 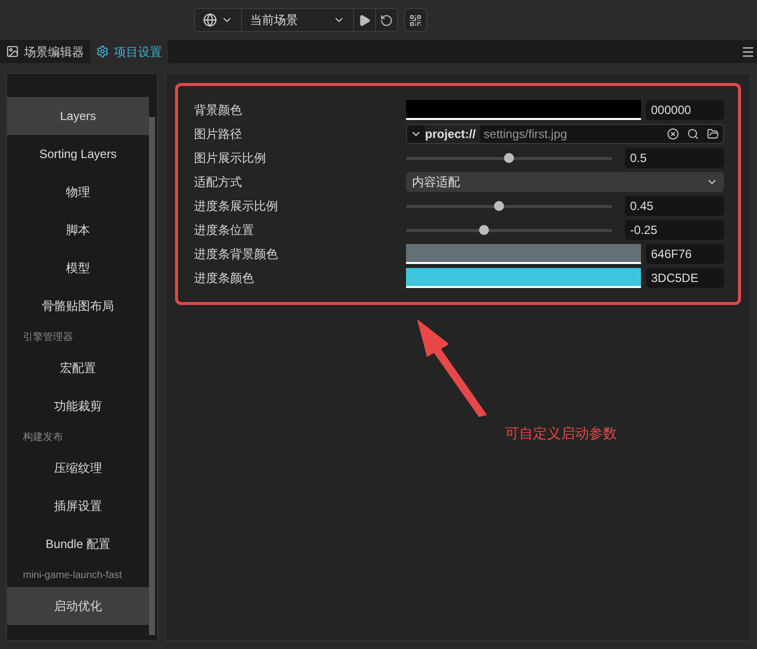 I want to click on color-hex-field: 000000, so click(x=685, y=110).